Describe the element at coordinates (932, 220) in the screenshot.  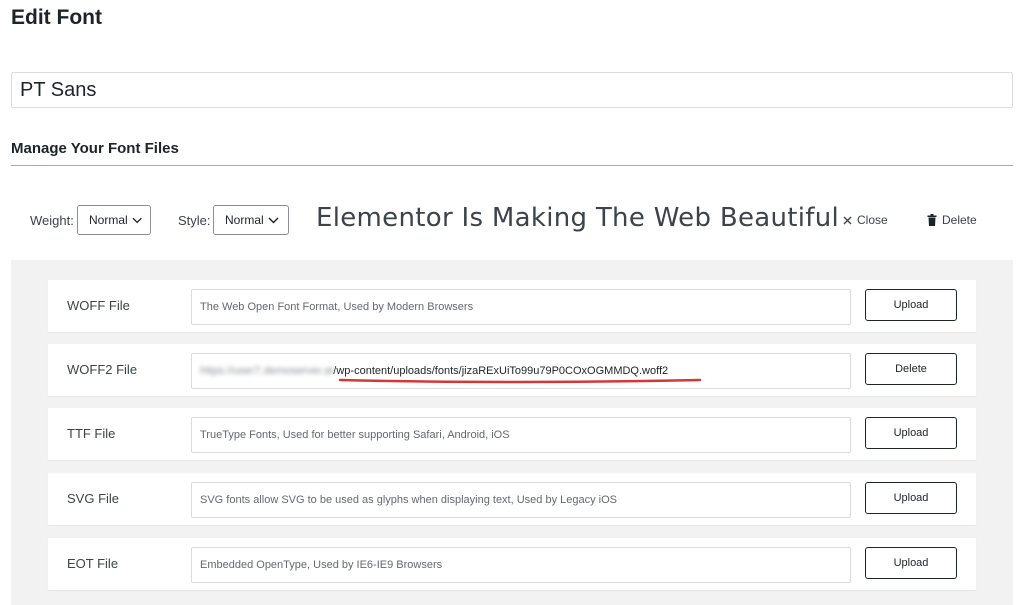
I see `trash-icon` at that location.